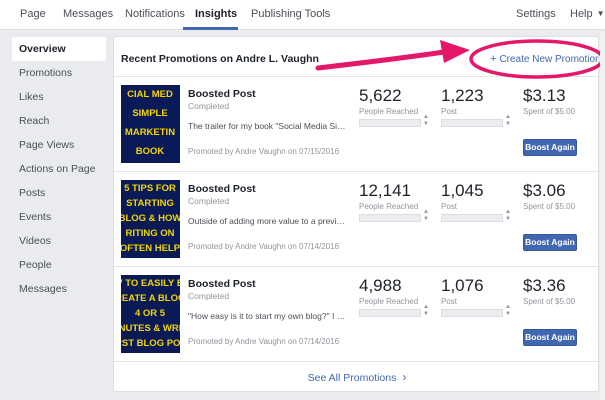 The height and width of the screenshot is (400, 605). Describe the element at coordinates (59, 217) in the screenshot. I see `sidebar-item-events: Events` at that location.